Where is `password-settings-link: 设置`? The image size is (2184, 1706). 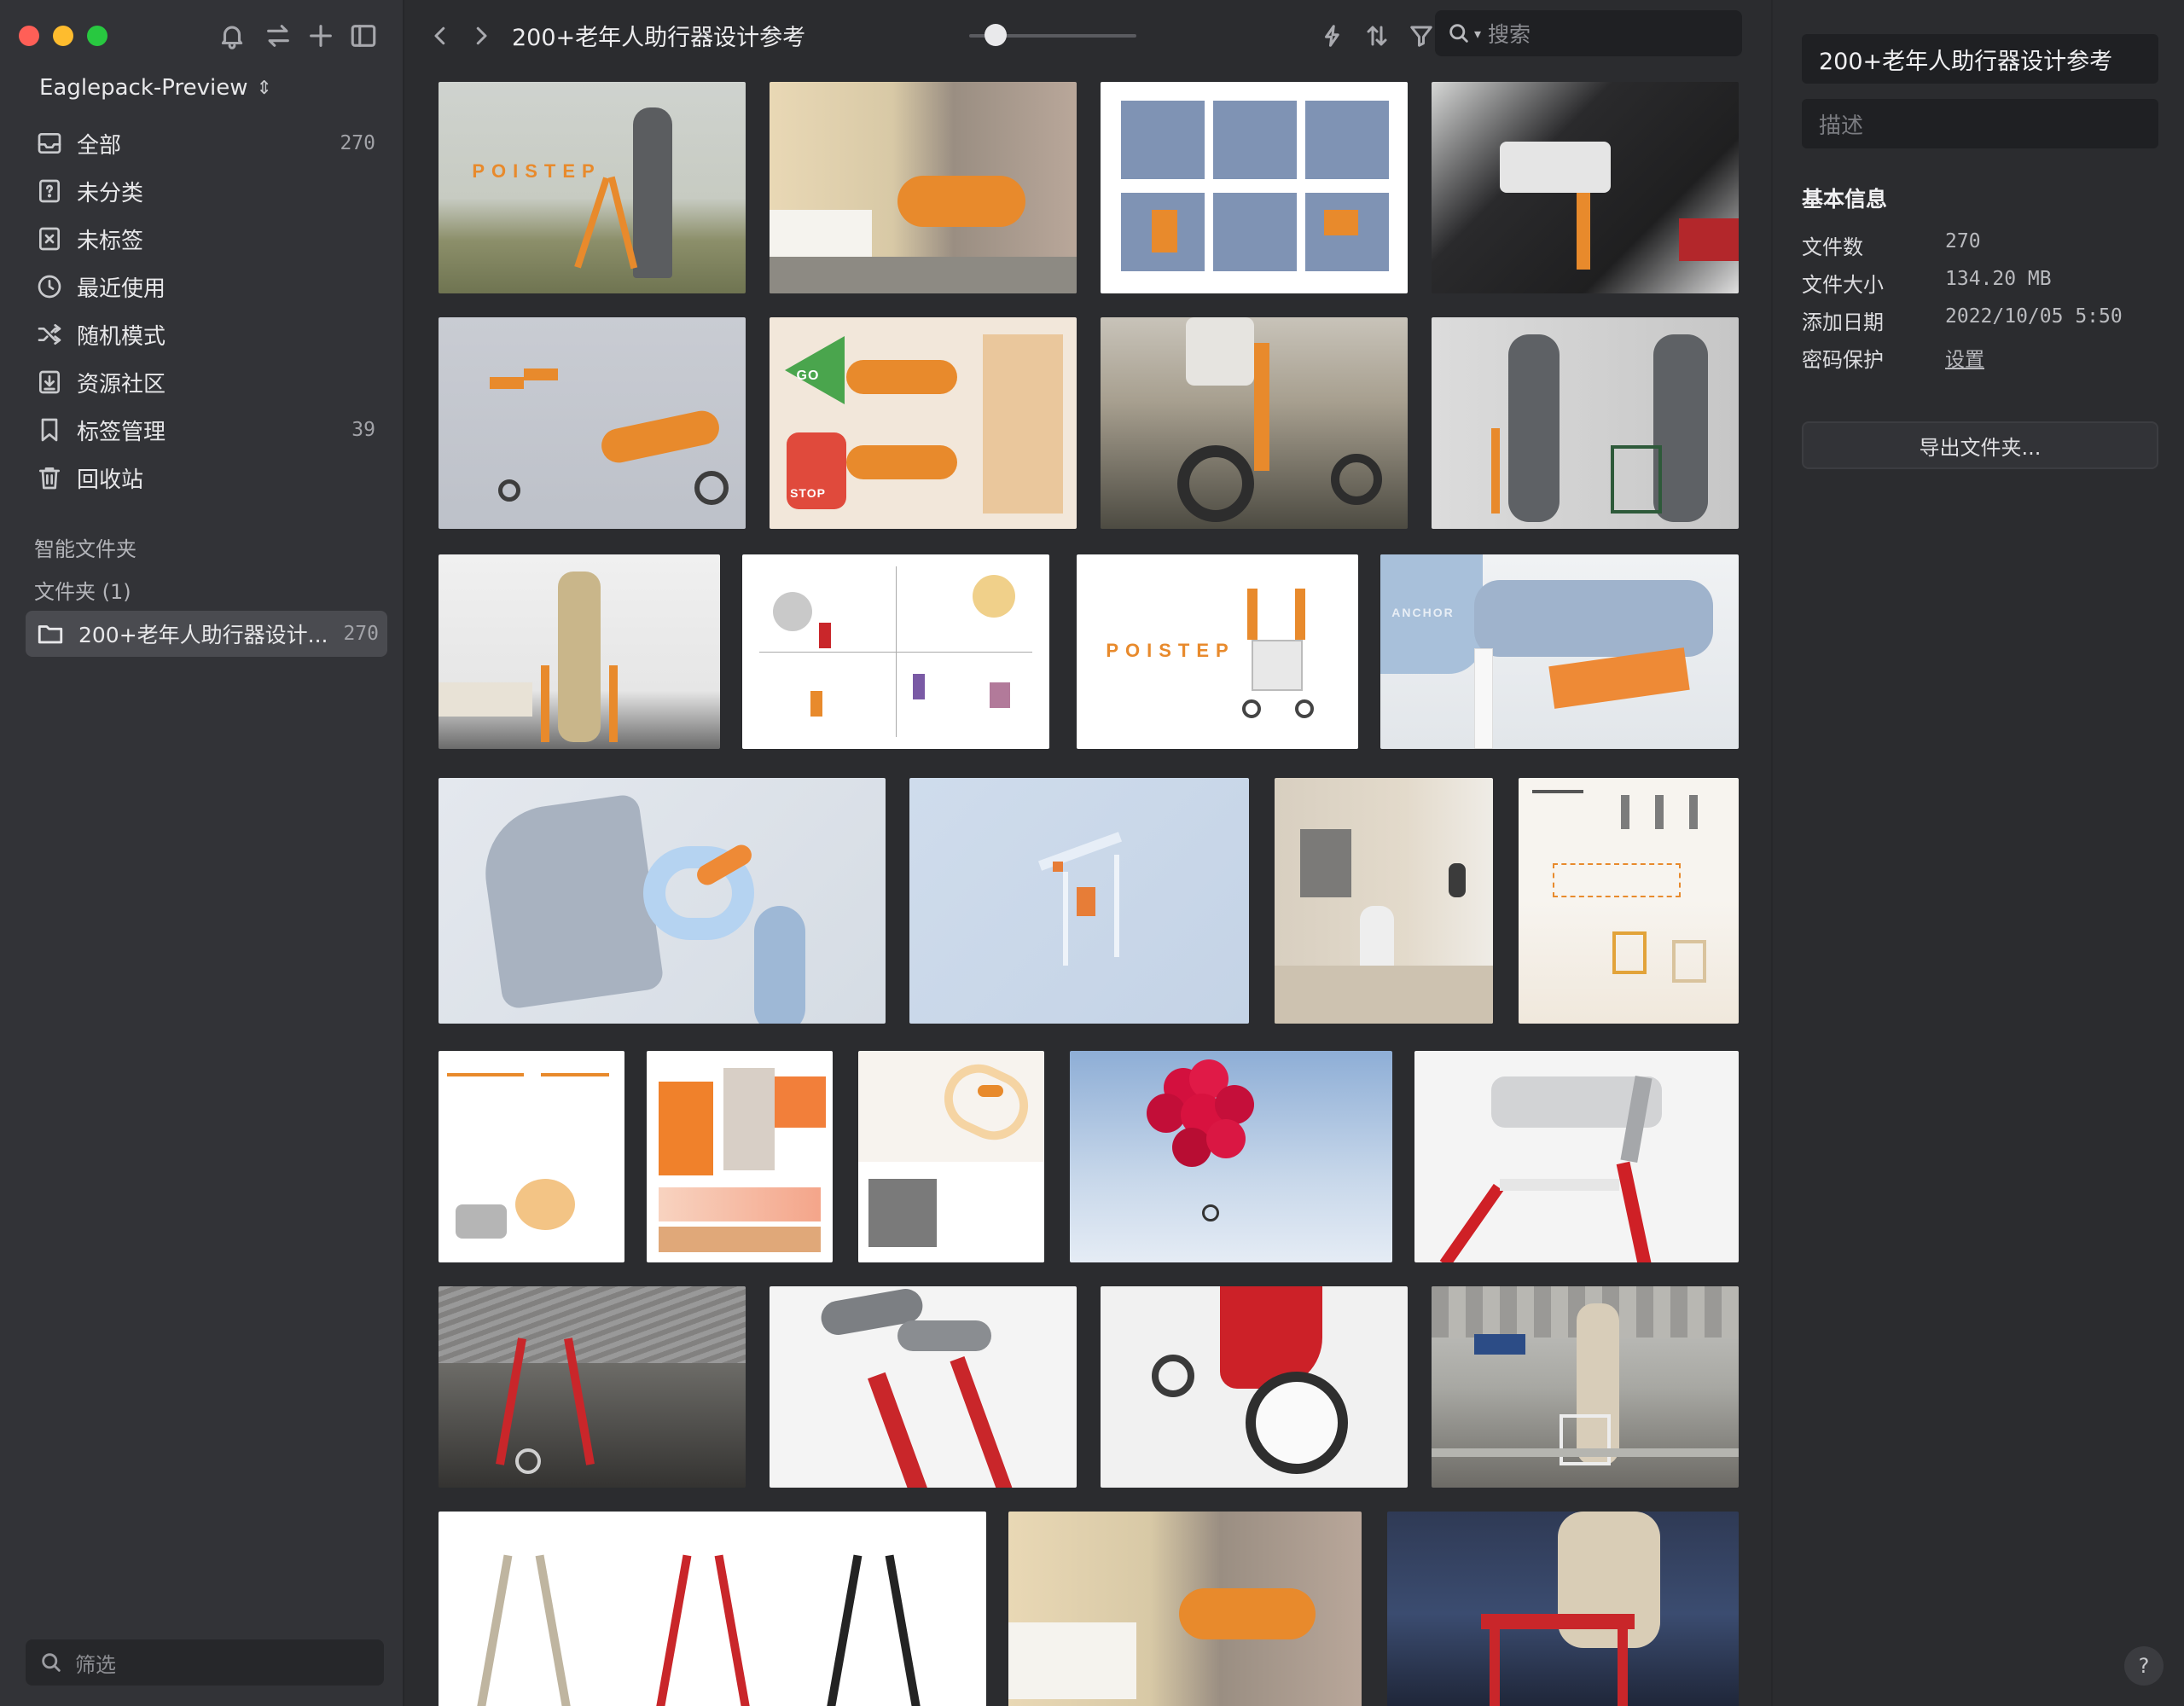
password-settings-link: 设置 is located at coordinates (1965, 357).